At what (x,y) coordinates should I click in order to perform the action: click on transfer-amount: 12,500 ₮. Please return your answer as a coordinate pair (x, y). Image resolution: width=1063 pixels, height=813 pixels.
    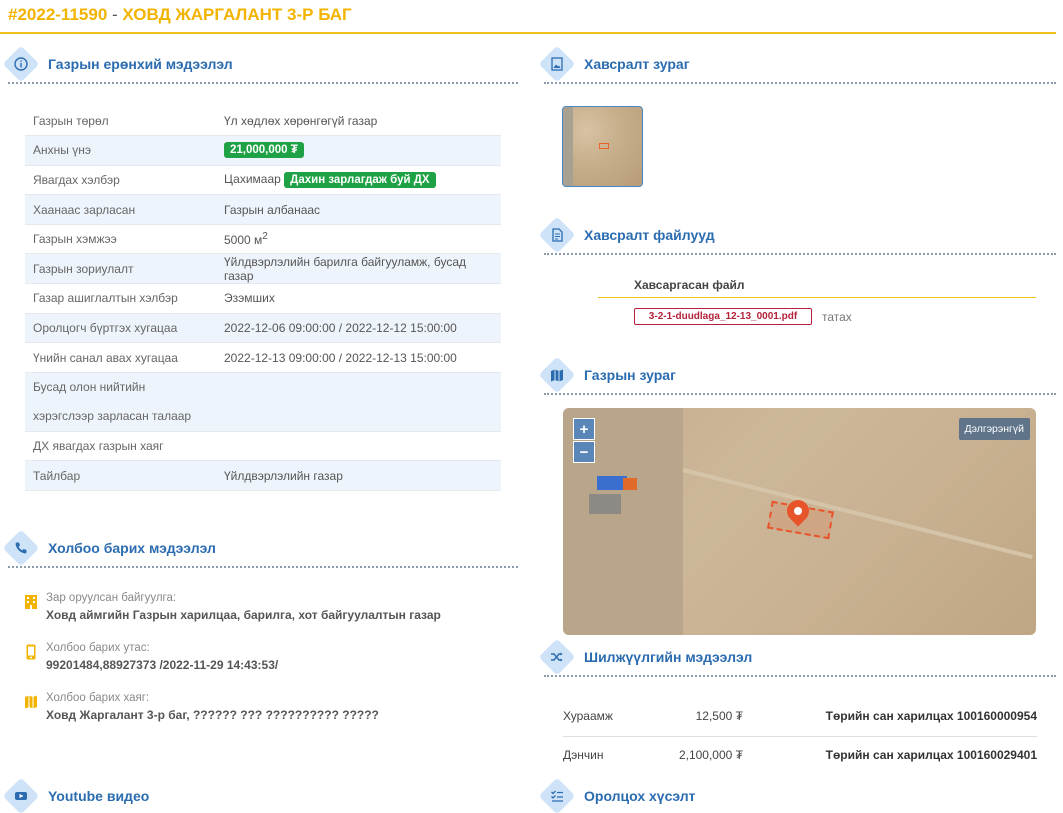
    Looking at the image, I should click on (719, 716).